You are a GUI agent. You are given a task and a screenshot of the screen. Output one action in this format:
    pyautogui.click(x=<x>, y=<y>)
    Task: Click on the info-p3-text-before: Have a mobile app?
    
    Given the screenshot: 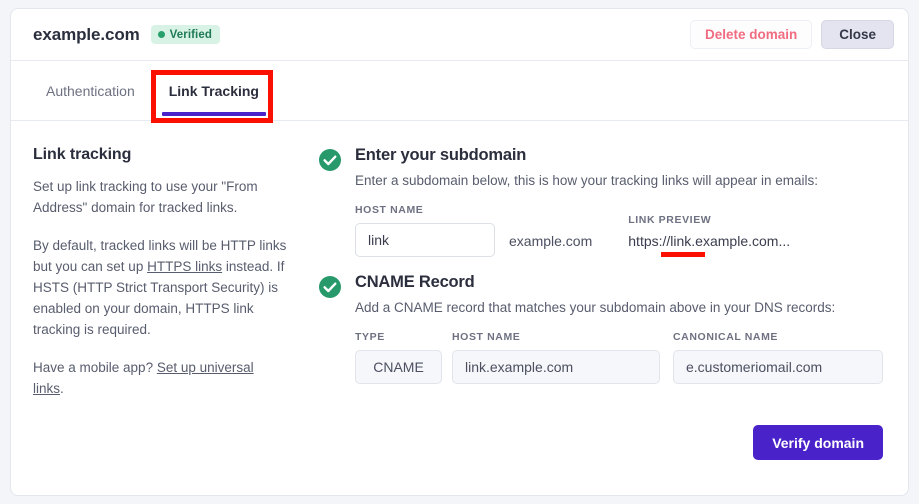 What is the action you would take?
    pyautogui.click(x=95, y=367)
    